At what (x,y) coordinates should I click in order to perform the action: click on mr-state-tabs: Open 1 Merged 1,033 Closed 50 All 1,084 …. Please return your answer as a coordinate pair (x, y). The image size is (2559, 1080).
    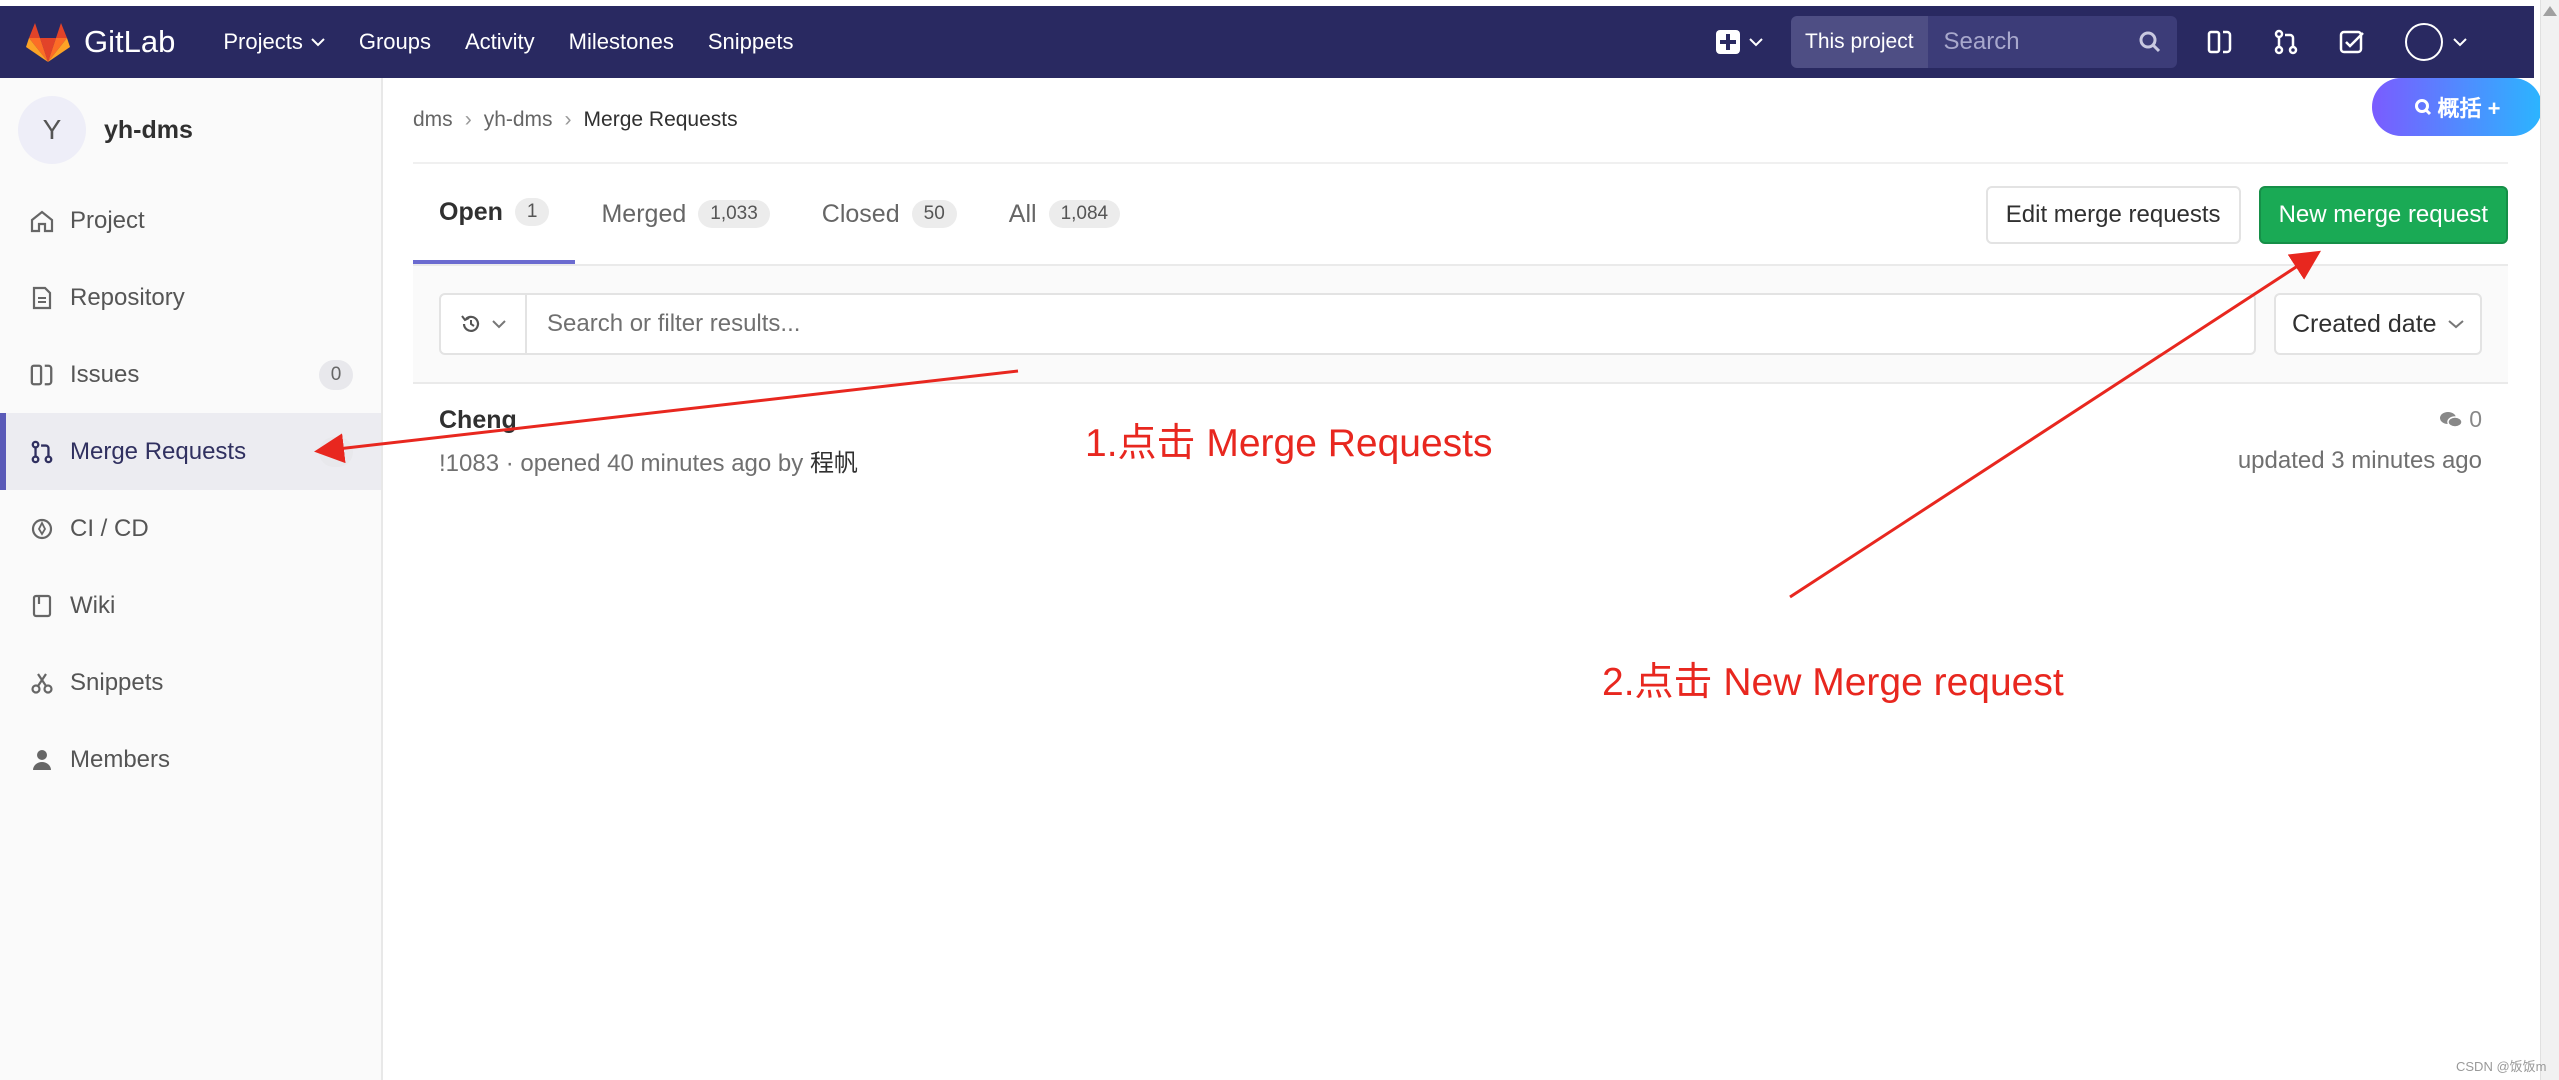
    Looking at the image, I should click on (1460, 215).